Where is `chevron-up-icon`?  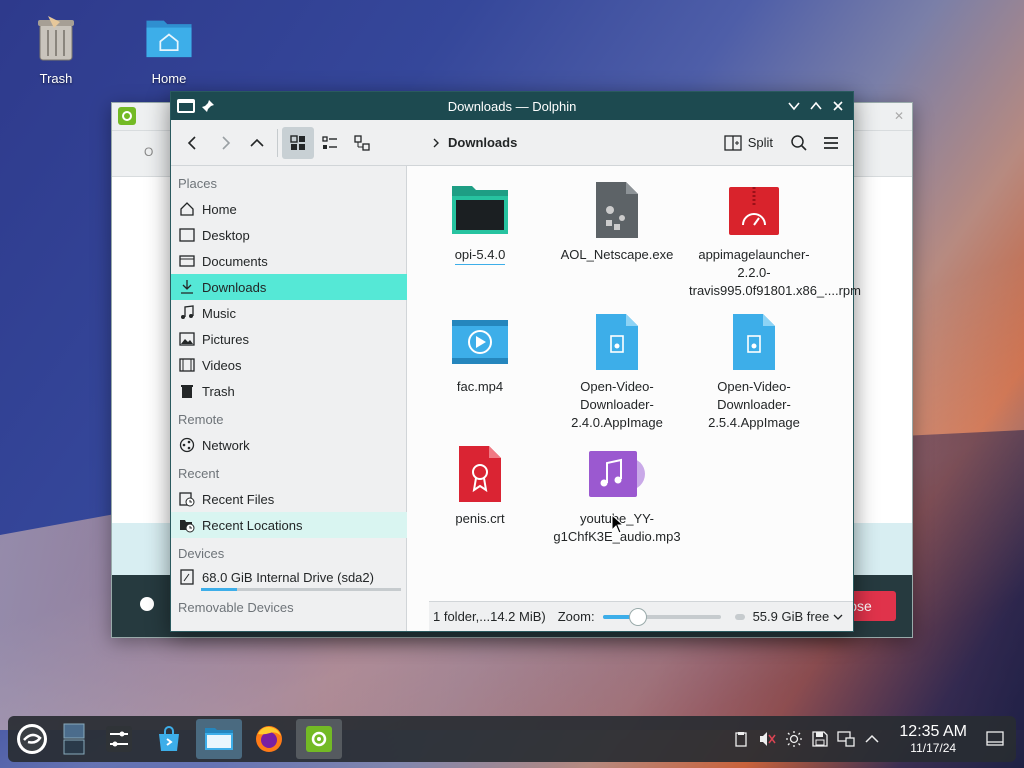
chevron-up-icon is located at coordinates (872, 739).